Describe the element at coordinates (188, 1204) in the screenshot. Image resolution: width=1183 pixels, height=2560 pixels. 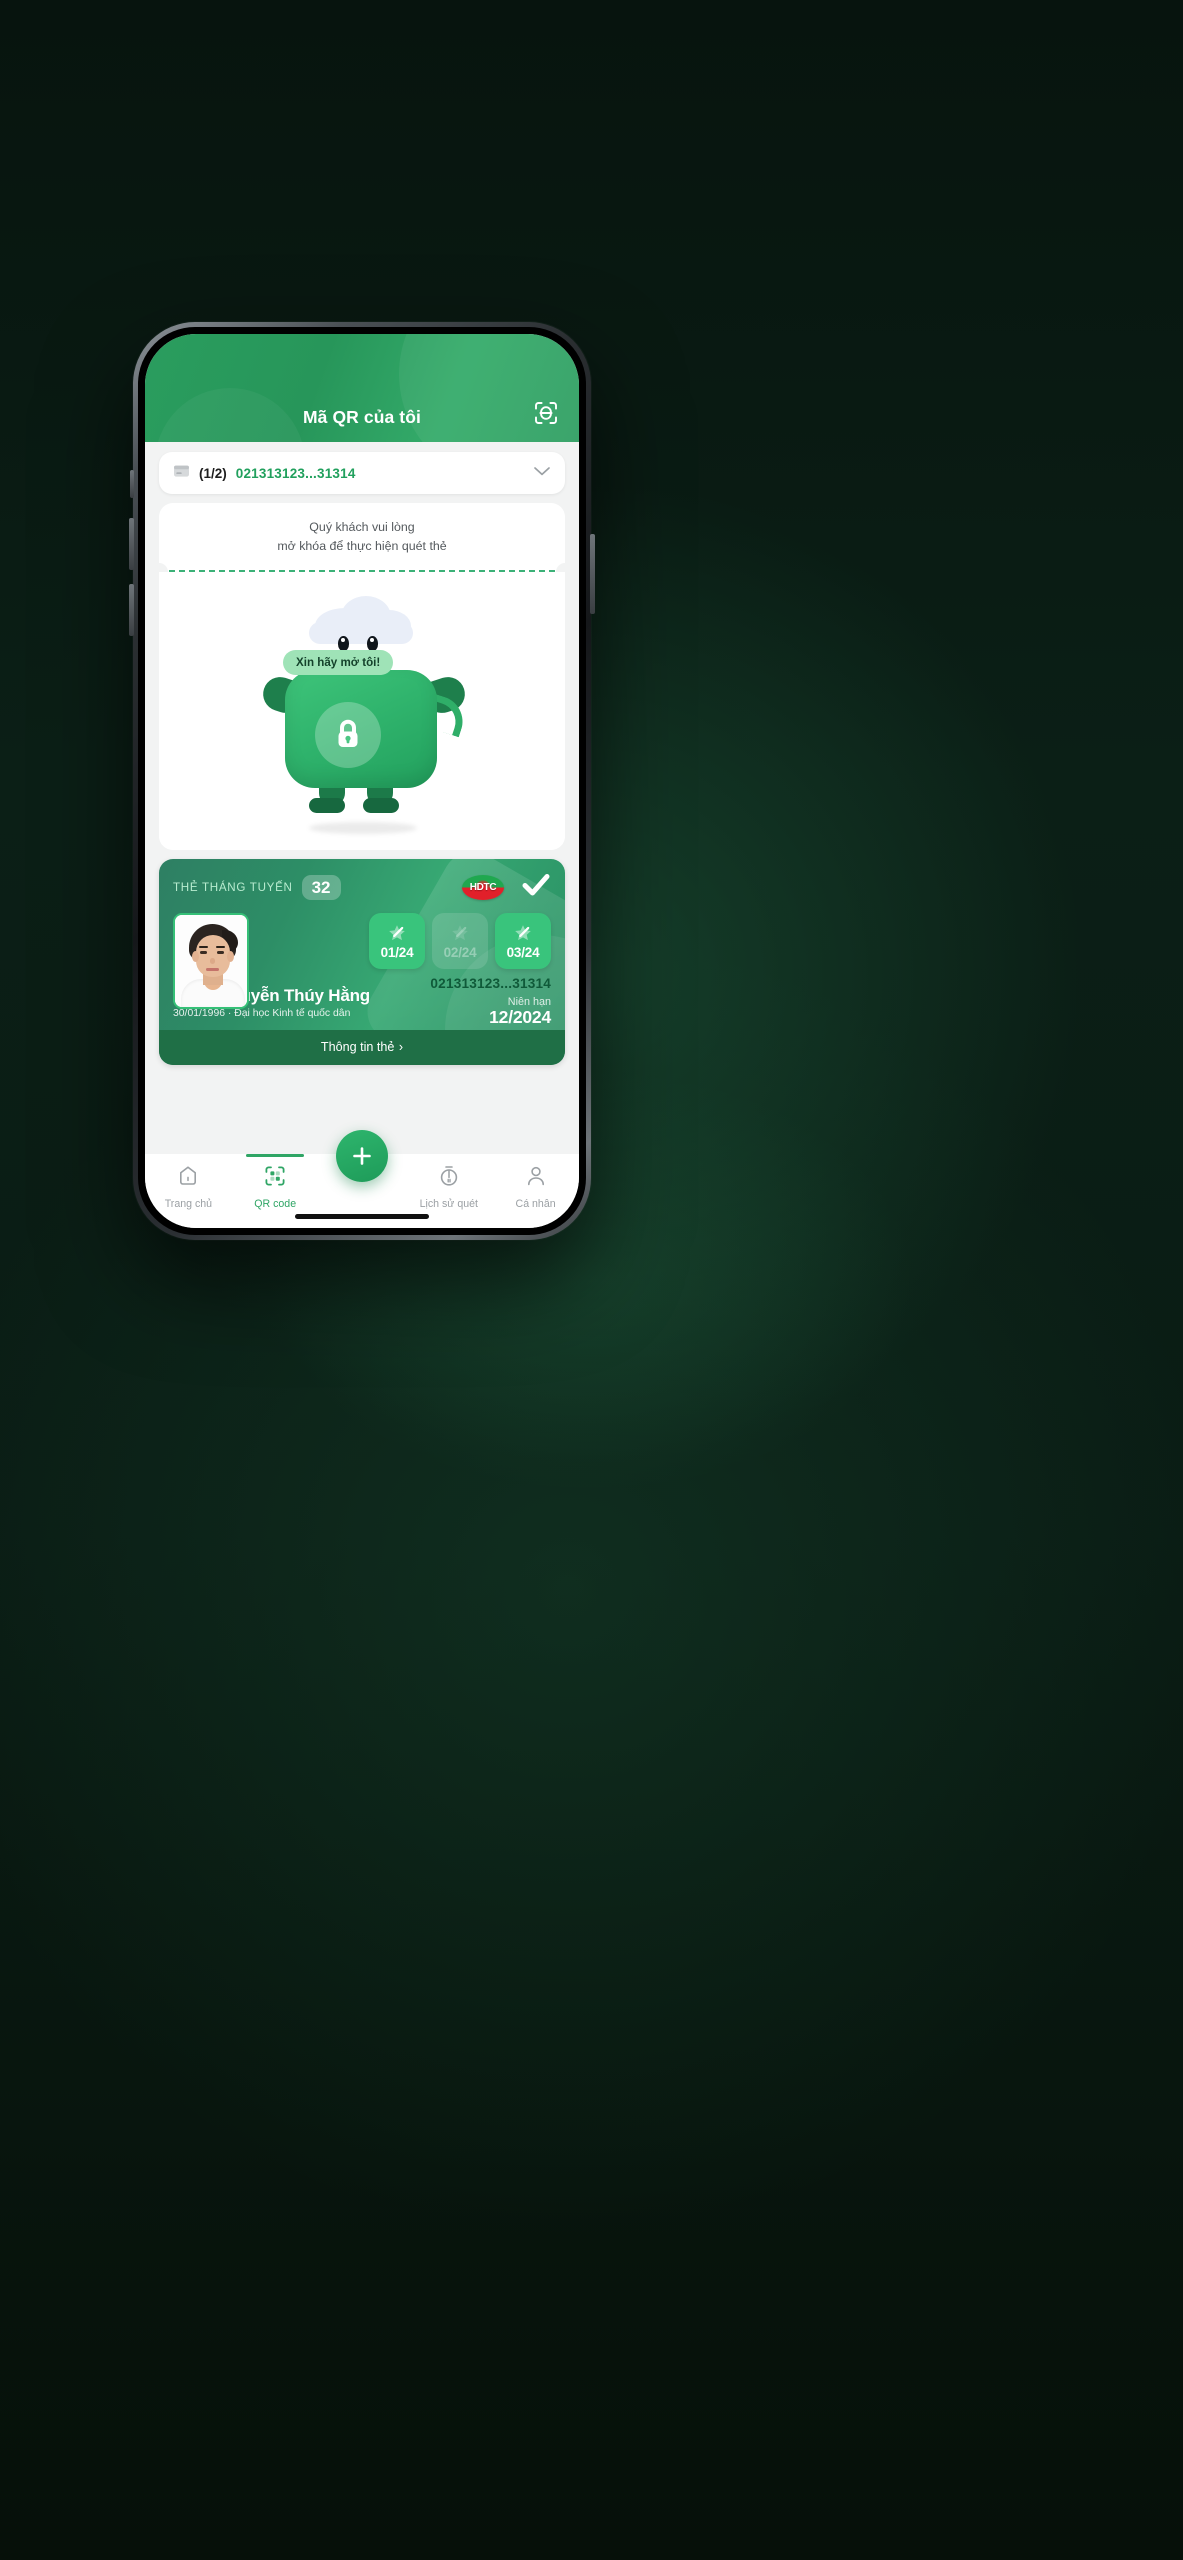
I see `tab-label: Trang chủ` at that location.